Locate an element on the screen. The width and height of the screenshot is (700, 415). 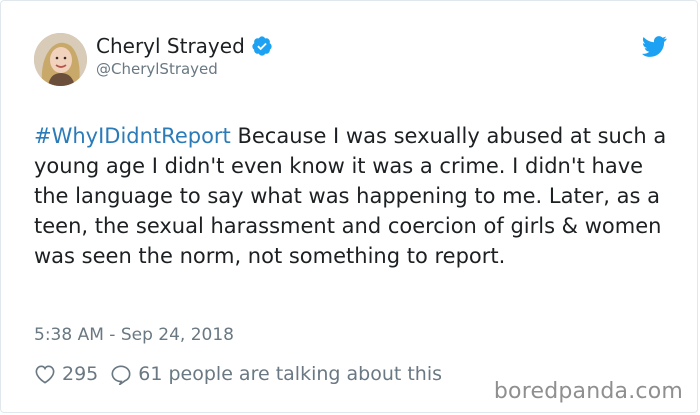
author-handle: @CherylStrayed is located at coordinates (157, 69).